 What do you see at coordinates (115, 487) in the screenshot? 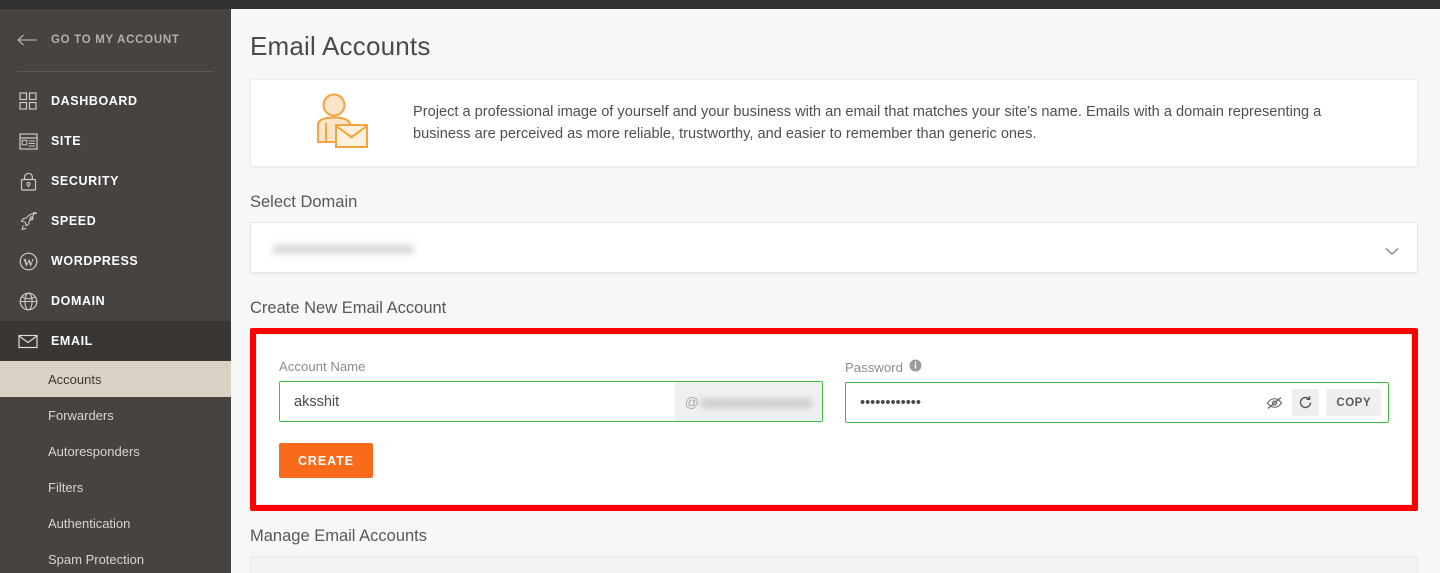
I see `sidebar-subitem-filters: Filters` at bounding box center [115, 487].